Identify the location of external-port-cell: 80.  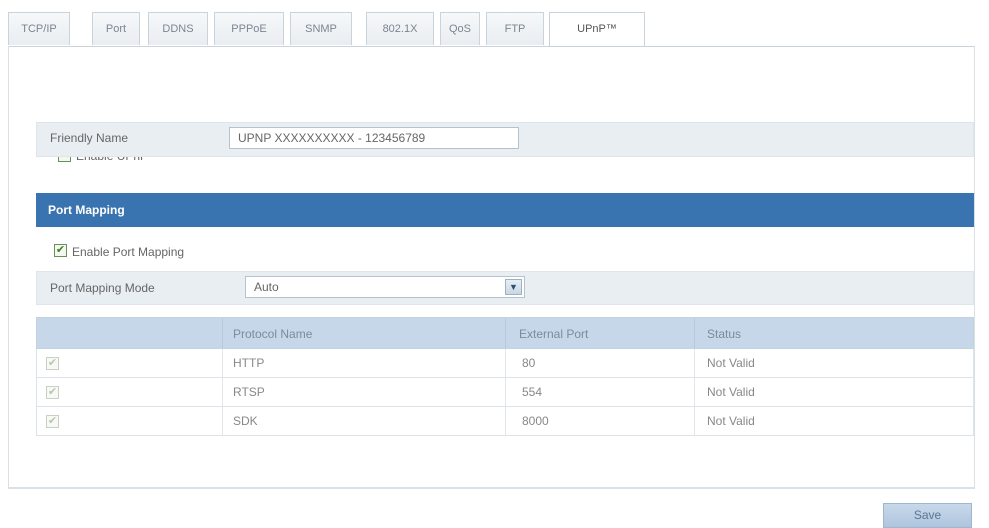
(529, 363).